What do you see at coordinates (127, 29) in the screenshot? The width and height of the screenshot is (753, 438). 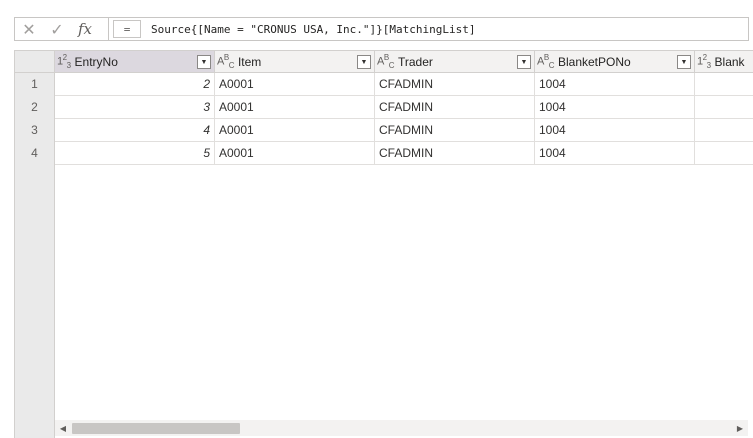 I see `equals-button: =` at bounding box center [127, 29].